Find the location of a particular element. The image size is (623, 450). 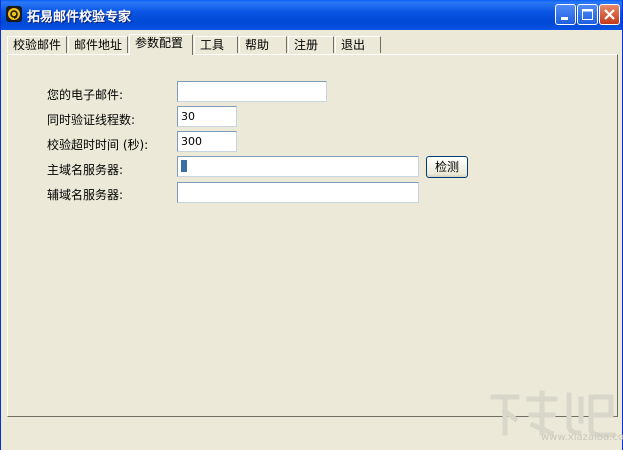

tab-settings: 参数配置 is located at coordinates (161, 44).